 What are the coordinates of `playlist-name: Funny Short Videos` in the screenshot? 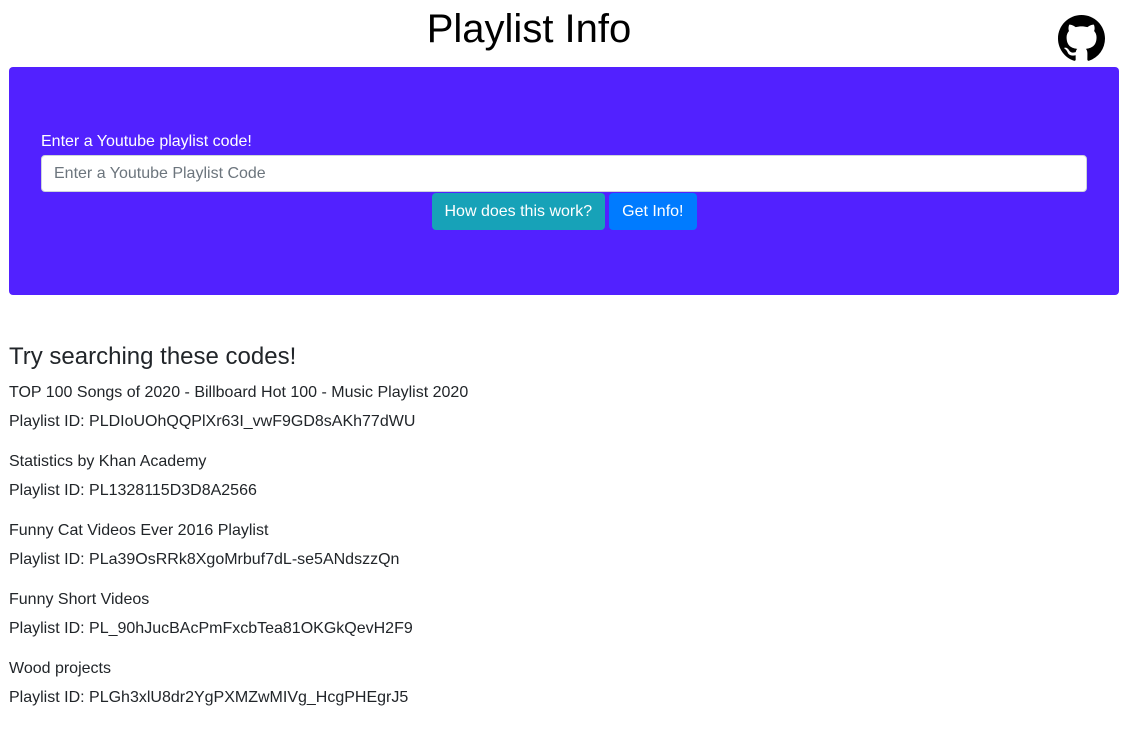 It's located at (79, 599).